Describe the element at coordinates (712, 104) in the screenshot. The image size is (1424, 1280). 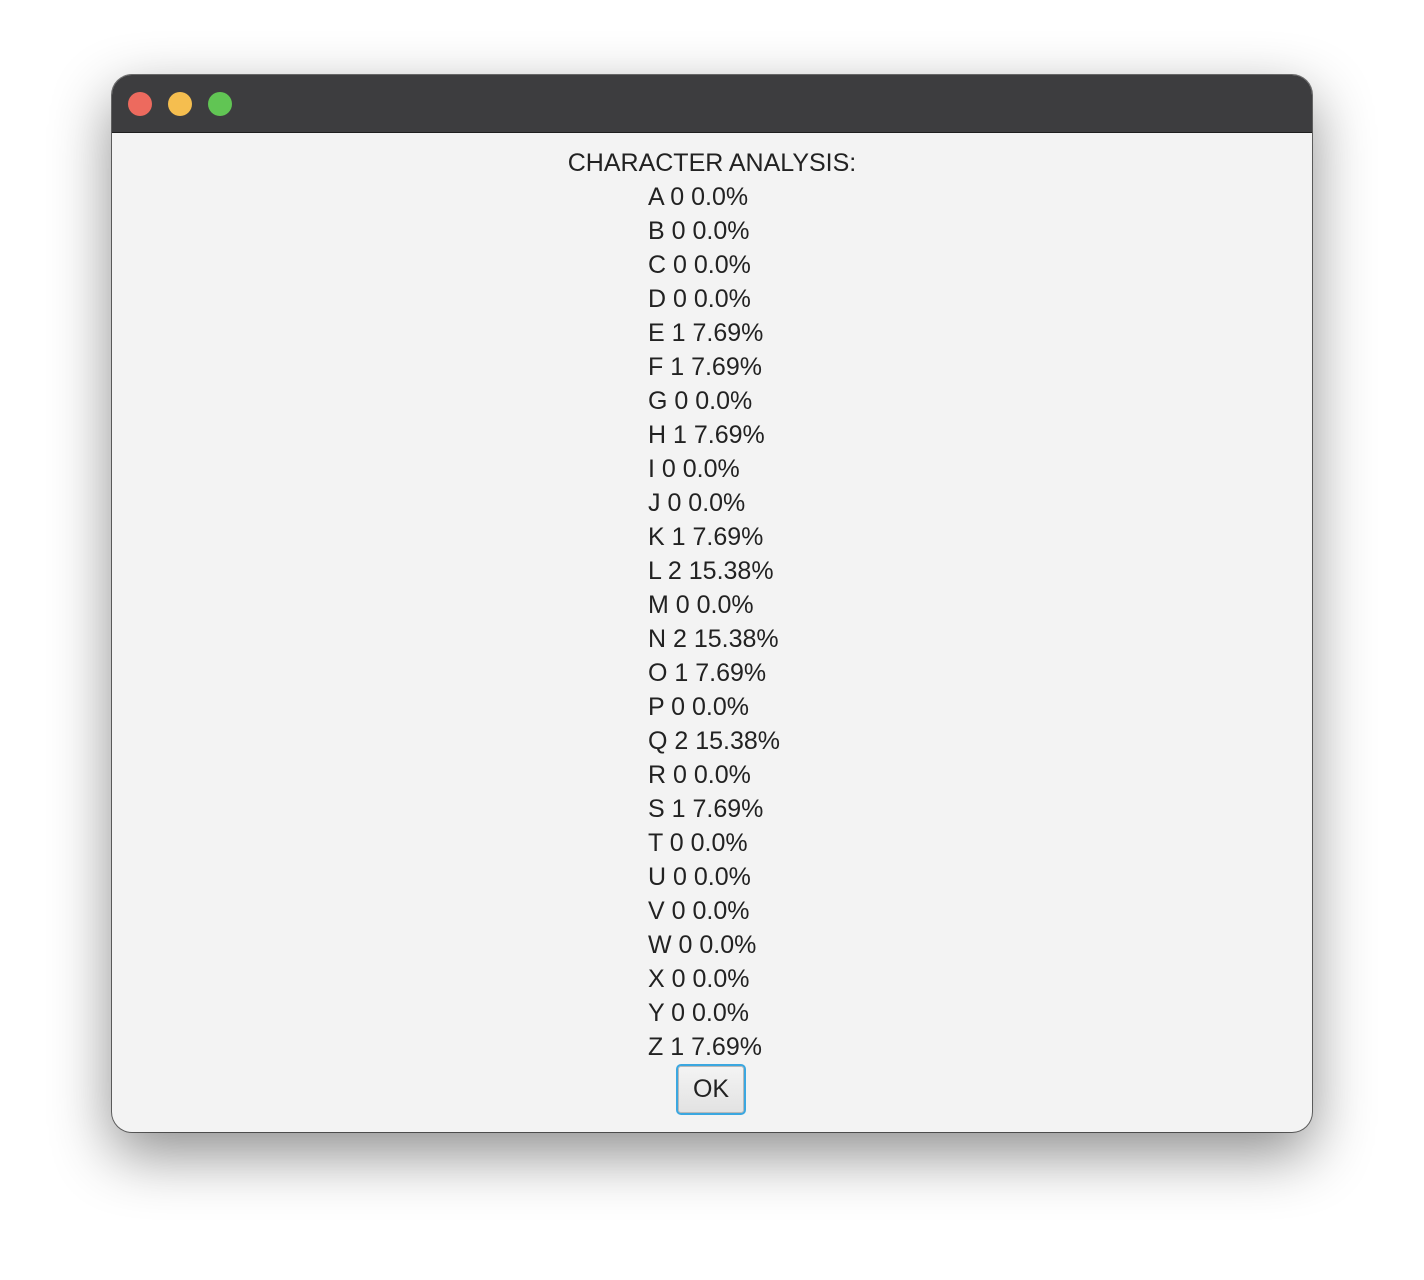
I see `title-bar` at that location.